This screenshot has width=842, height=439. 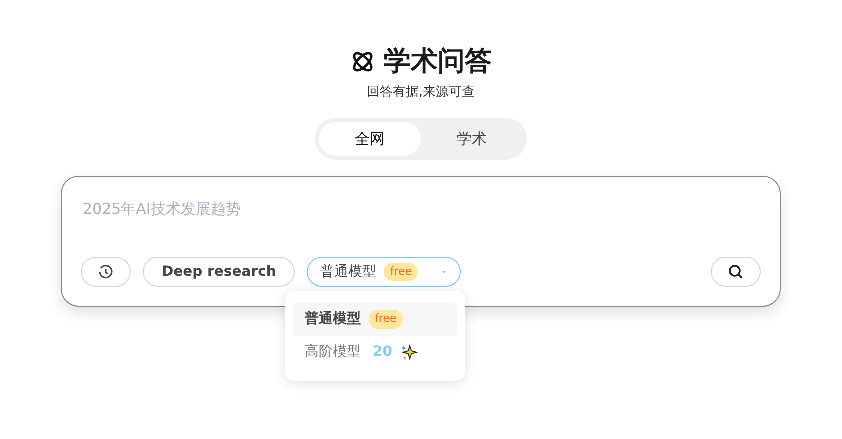 What do you see at coordinates (444, 272) in the screenshot?
I see `caret-icon` at bounding box center [444, 272].